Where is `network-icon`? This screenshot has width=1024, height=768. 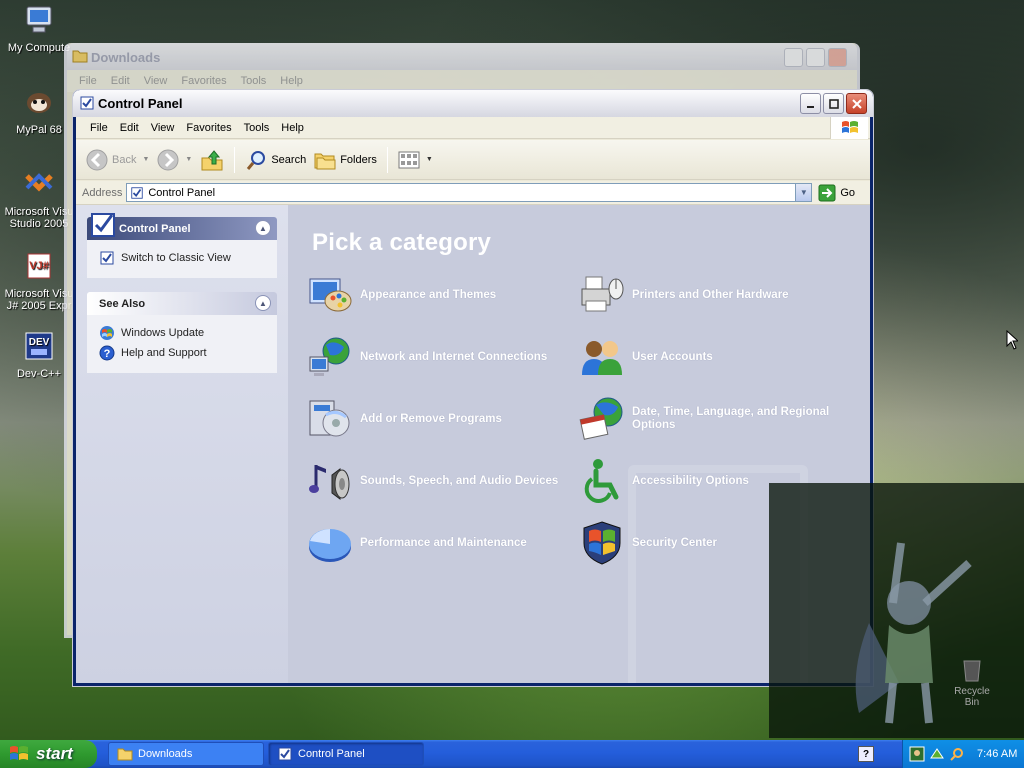 network-icon is located at coordinates (329, 356).